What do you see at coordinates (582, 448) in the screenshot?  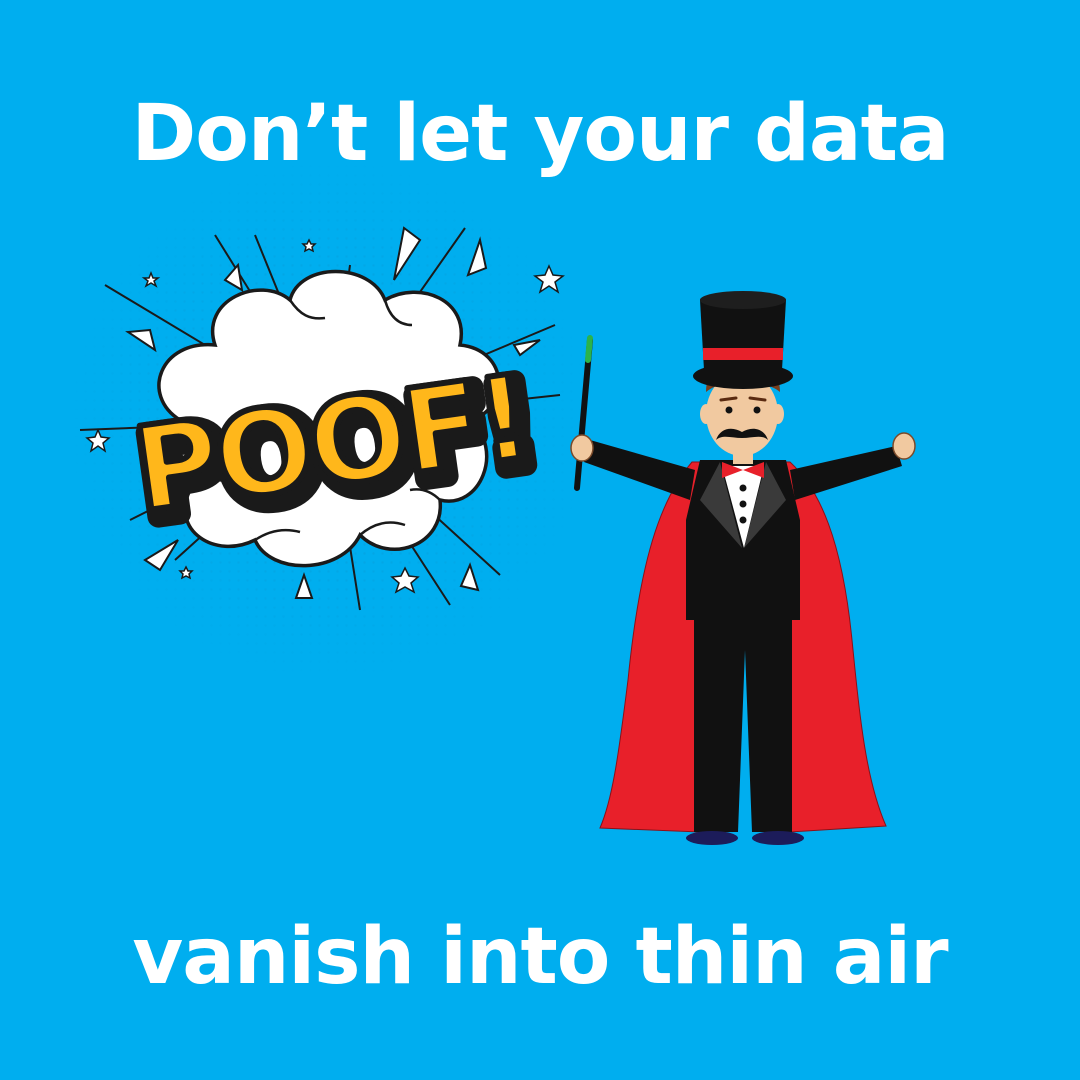 I see `magician-left-hand` at bounding box center [582, 448].